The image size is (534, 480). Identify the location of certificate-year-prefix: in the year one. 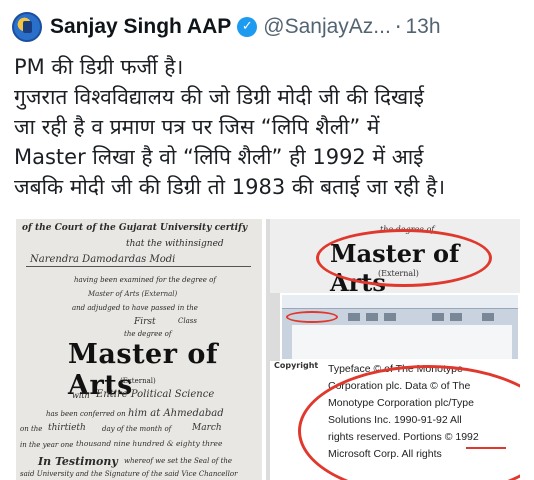
(47, 445).